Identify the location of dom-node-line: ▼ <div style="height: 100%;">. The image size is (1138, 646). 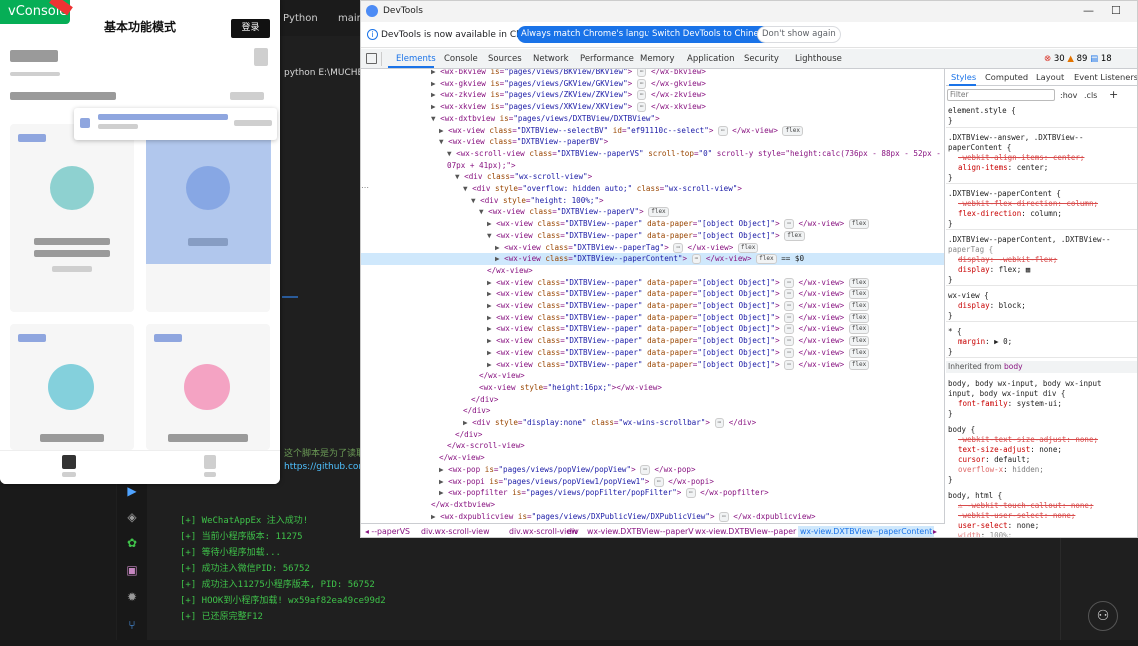
(652, 201).